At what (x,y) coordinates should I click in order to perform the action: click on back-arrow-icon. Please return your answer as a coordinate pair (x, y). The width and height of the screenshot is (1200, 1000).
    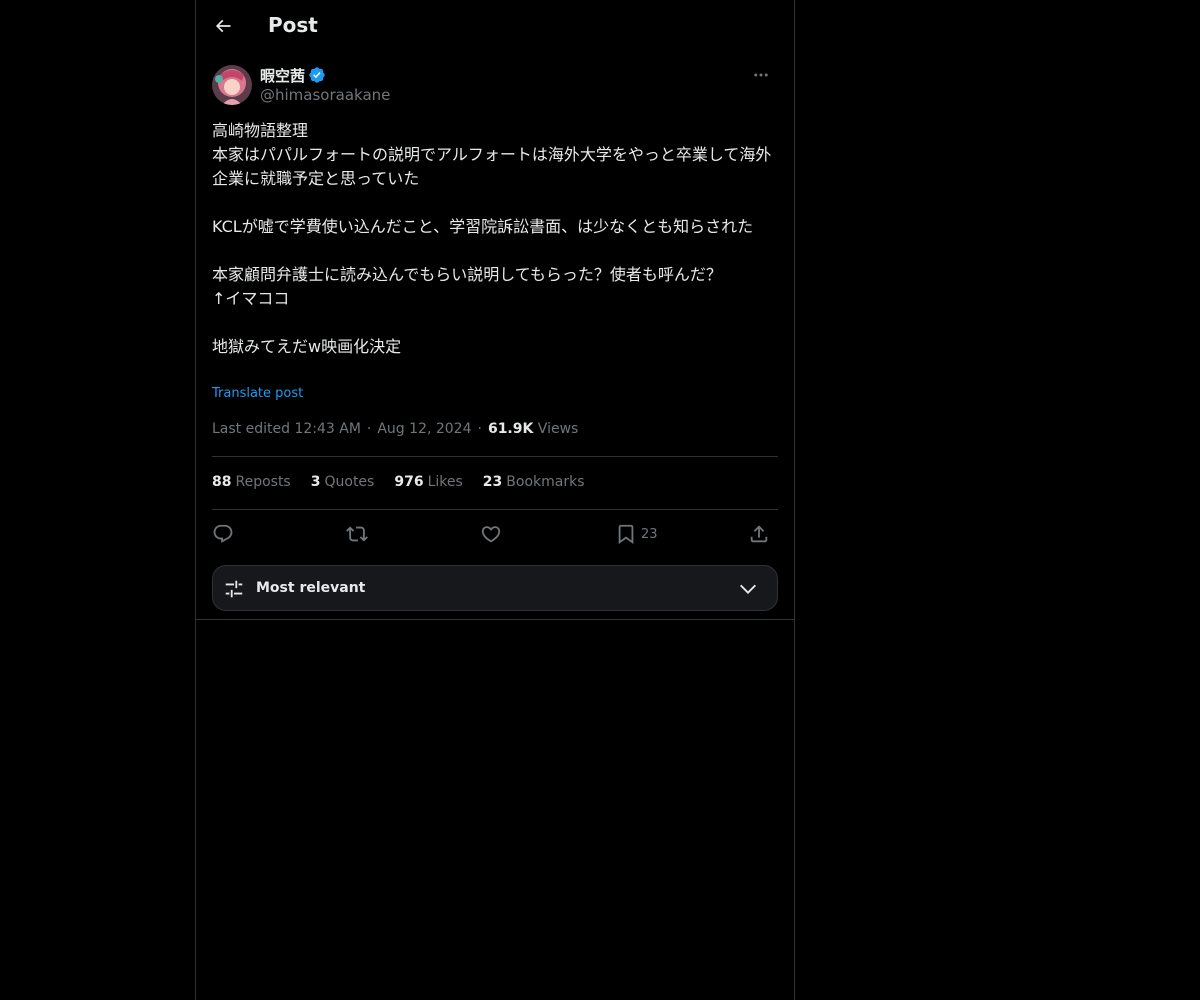
    Looking at the image, I should click on (223, 26).